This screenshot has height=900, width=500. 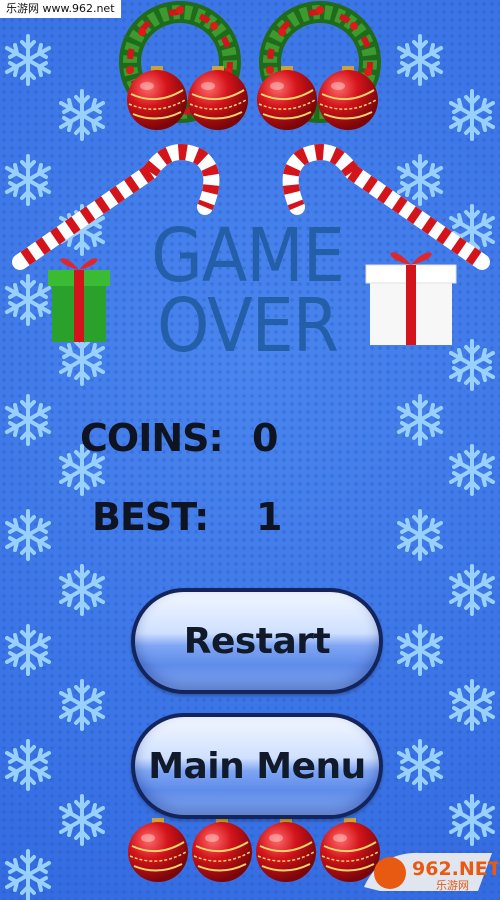 What do you see at coordinates (265, 438) in the screenshot?
I see `coins-value: 0` at bounding box center [265, 438].